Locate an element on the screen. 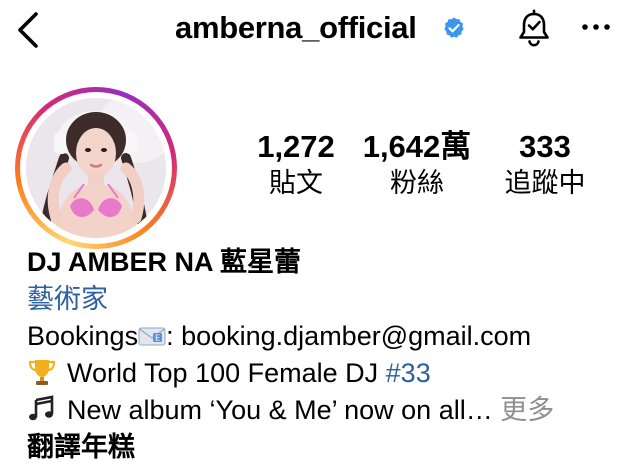 This screenshot has height=466, width=640. bio-bookings-prefix: Bookings is located at coordinates (83, 336).